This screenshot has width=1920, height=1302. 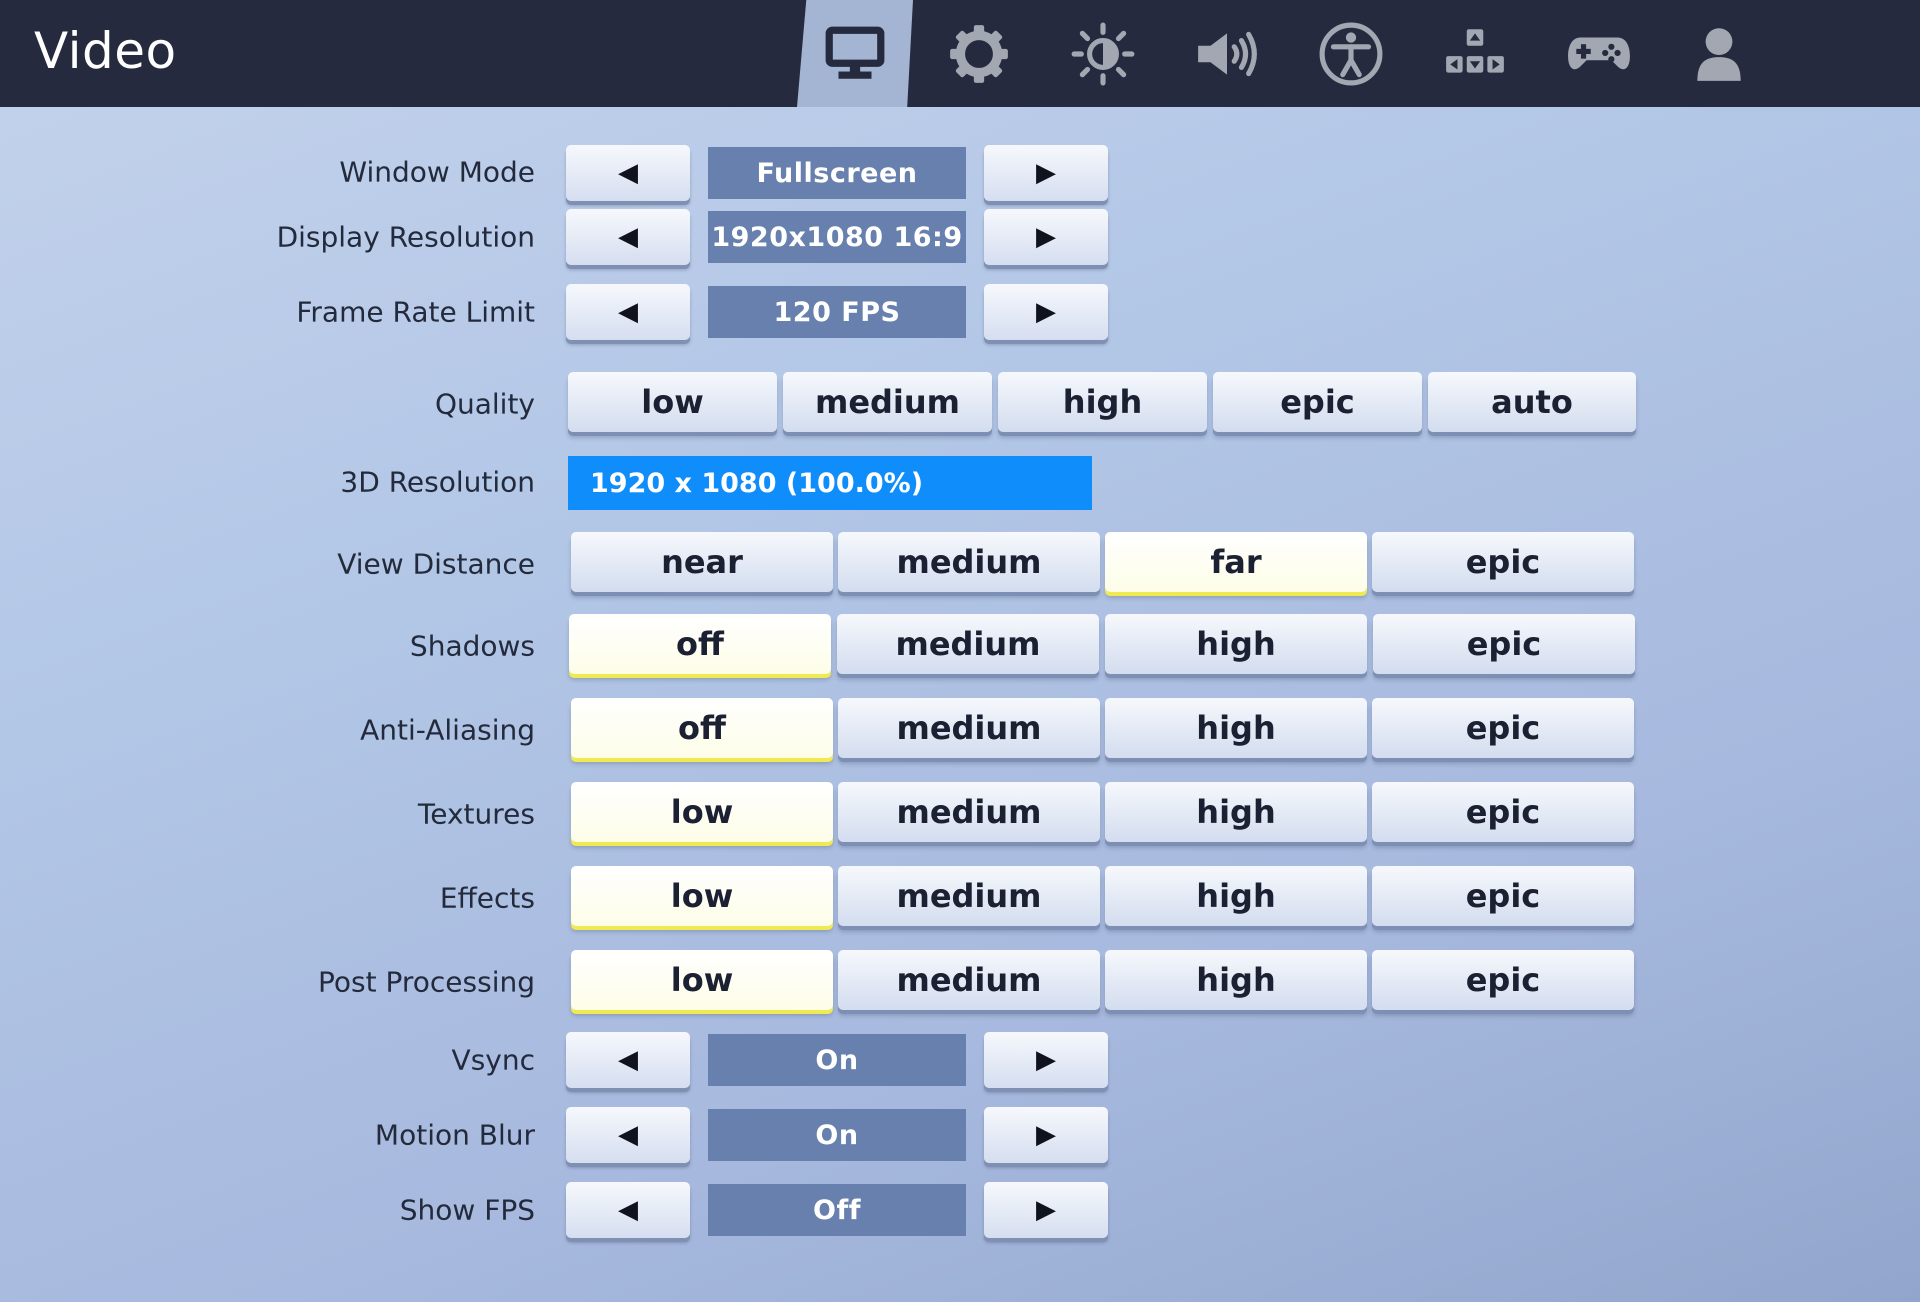 I want to click on user-icon, so click(x=1719, y=54).